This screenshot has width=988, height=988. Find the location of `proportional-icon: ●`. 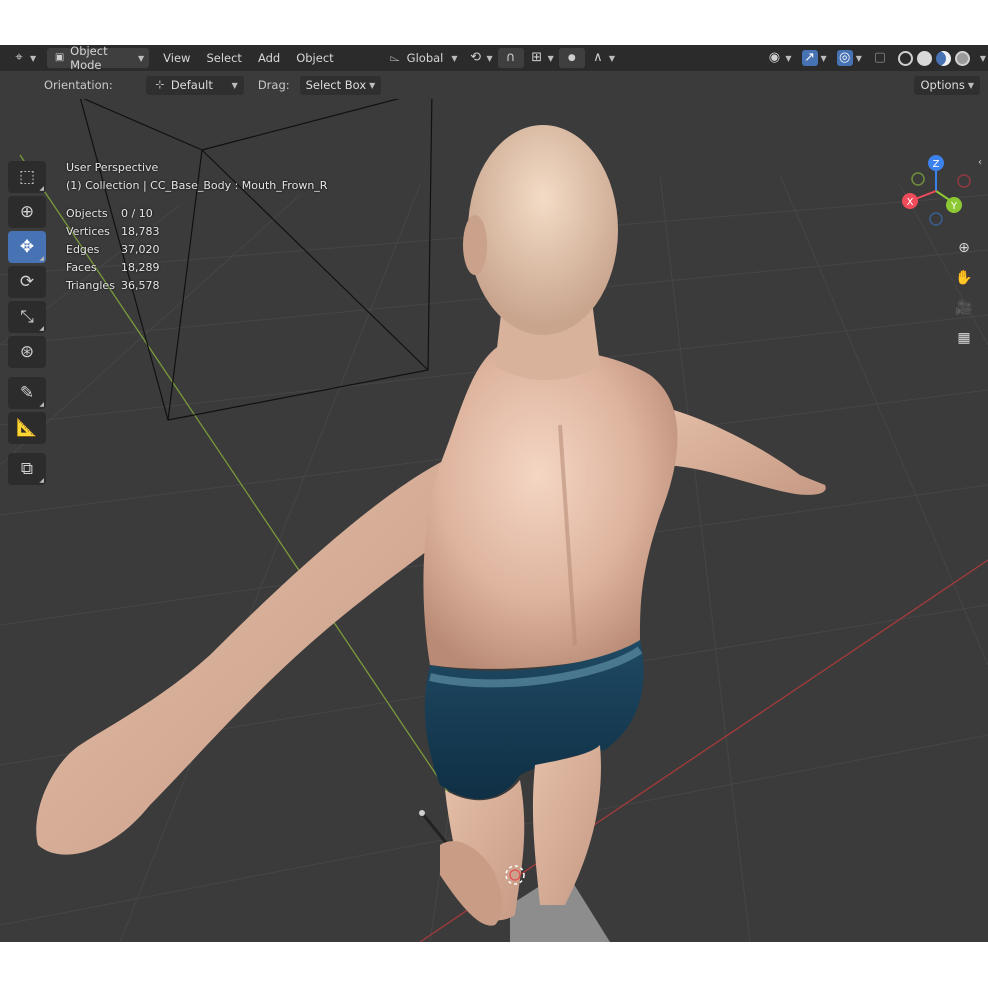

proportional-icon: ● is located at coordinates (571, 58).